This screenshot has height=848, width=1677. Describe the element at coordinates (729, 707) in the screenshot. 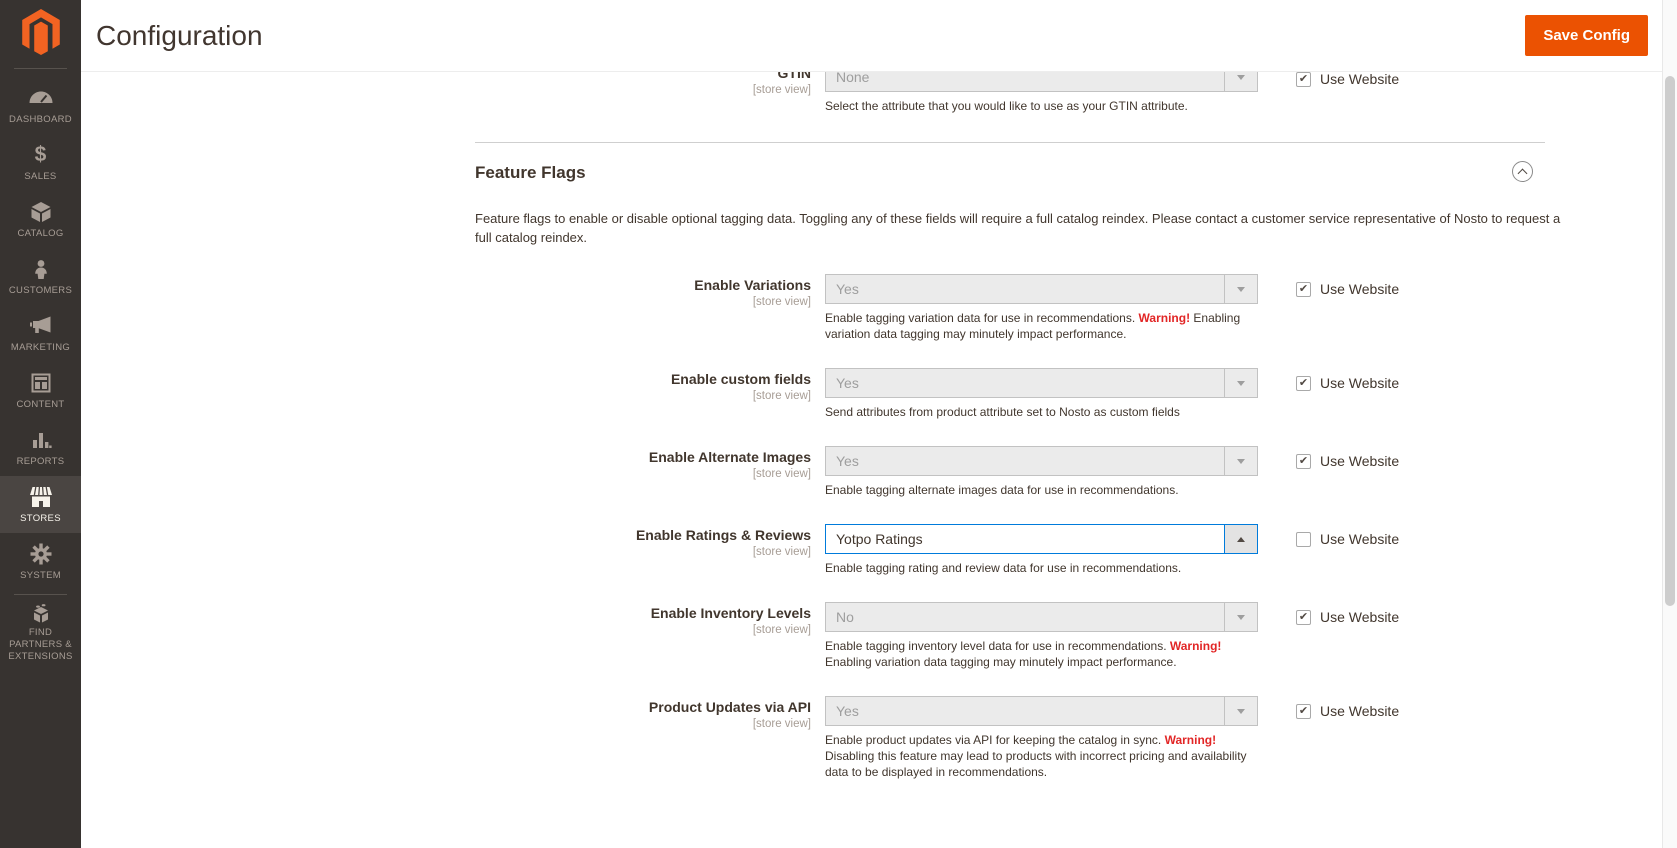

I see `field-label: Product Updates via API` at that location.